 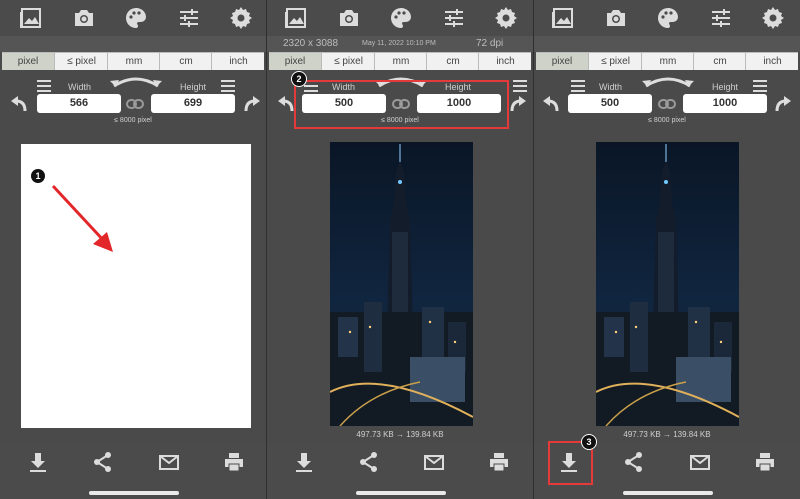 I want to click on width-field: 566, so click(x=79, y=103).